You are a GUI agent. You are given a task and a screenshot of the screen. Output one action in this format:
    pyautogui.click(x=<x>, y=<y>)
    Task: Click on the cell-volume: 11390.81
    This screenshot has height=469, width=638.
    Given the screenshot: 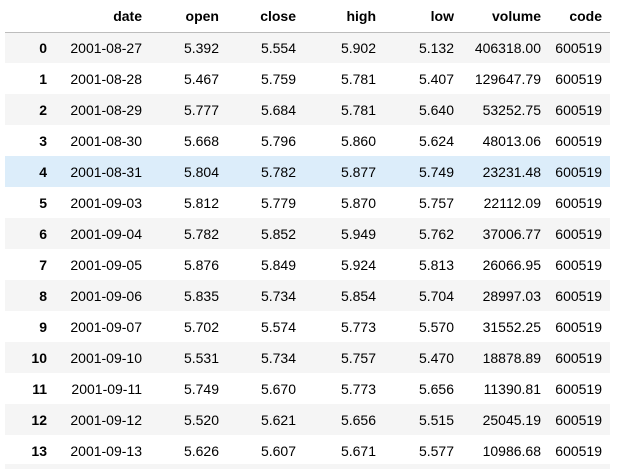 What is the action you would take?
    pyautogui.click(x=512, y=388)
    